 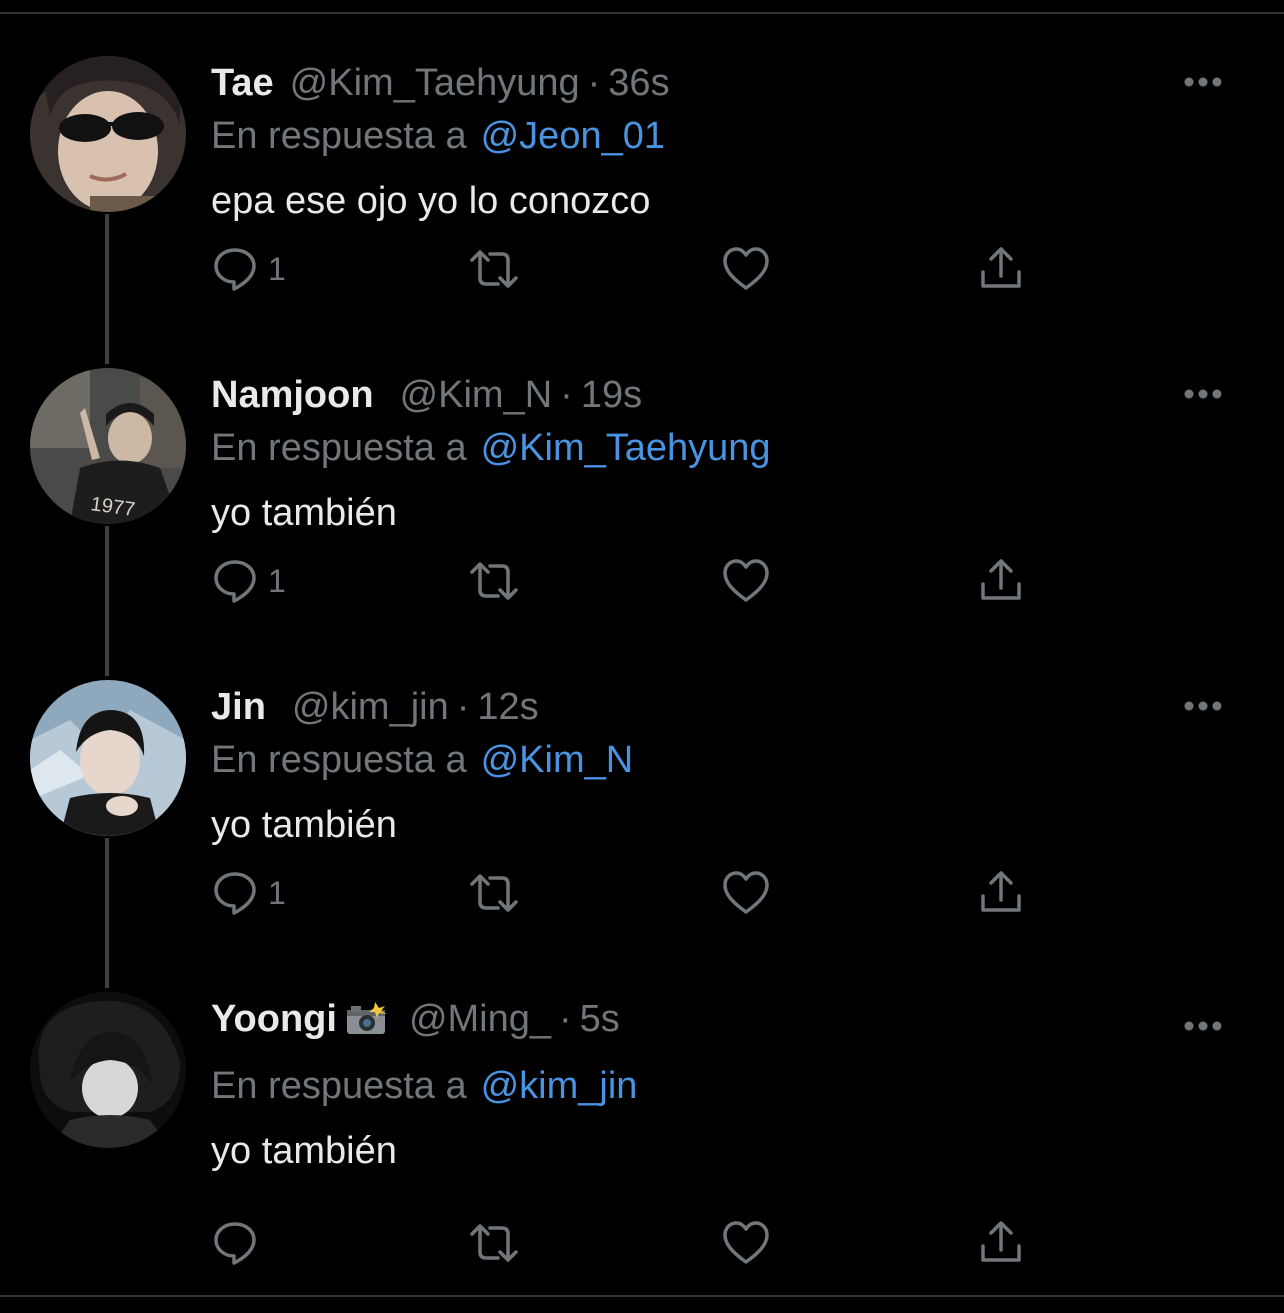 I want to click on reply-mention-link: @Kim_Taehyung, so click(x=626, y=448).